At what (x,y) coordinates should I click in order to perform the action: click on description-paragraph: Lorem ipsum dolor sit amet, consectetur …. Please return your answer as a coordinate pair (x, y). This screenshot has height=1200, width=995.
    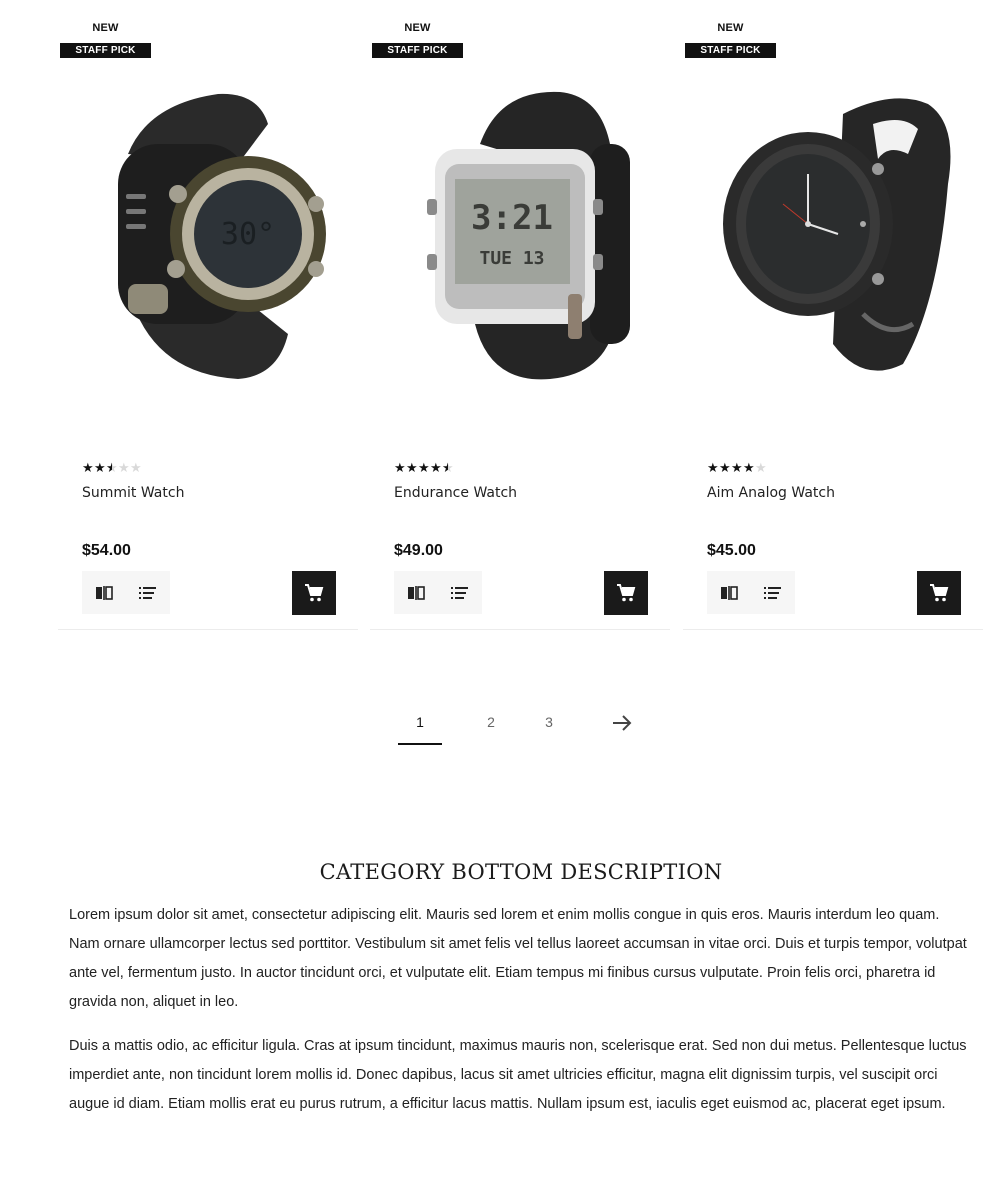
    Looking at the image, I should click on (518, 958).